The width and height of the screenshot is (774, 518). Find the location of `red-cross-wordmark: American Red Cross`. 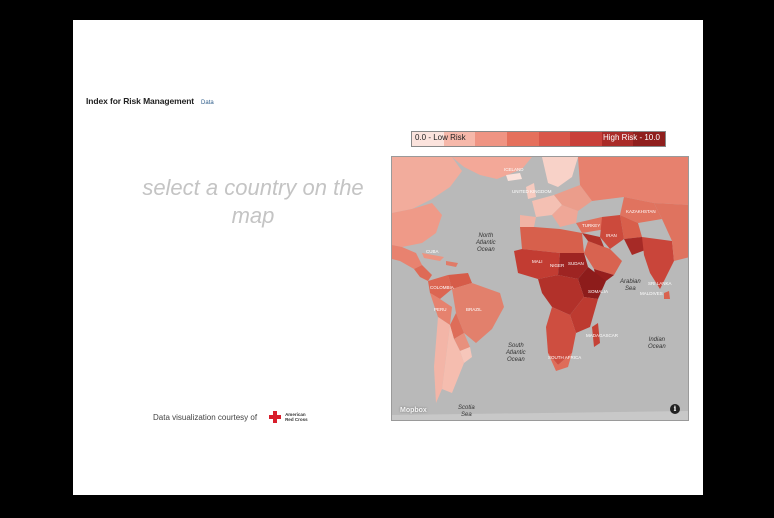

red-cross-wordmark: American Red Cross is located at coordinates (296, 417).